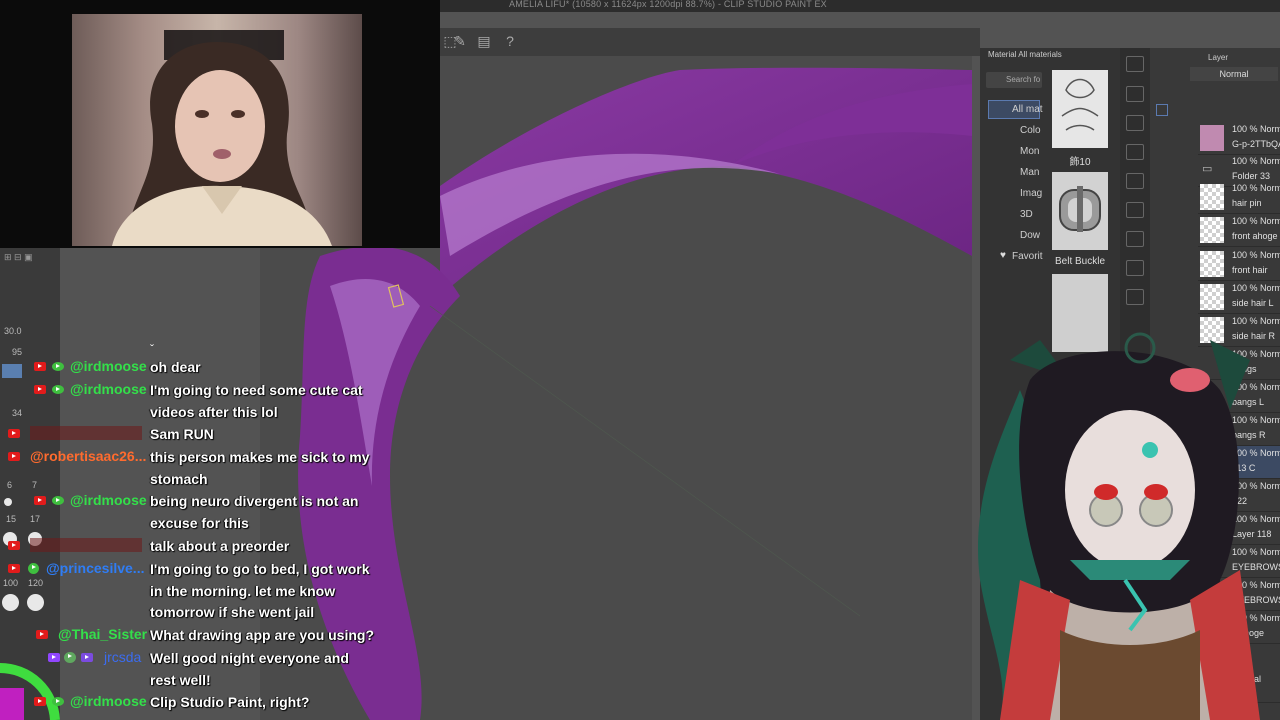 This screenshot has width=1280, height=720. I want to click on material-nav-image: Imag, so click(1031, 193).